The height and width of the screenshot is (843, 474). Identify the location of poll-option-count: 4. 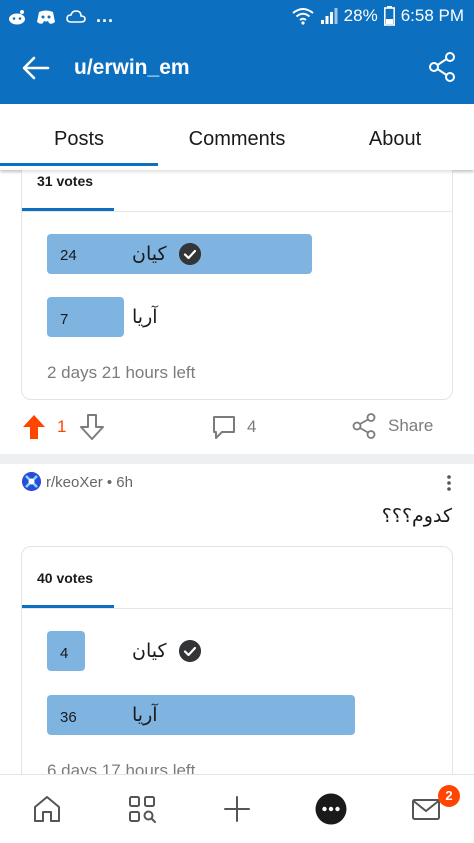
(64, 653).